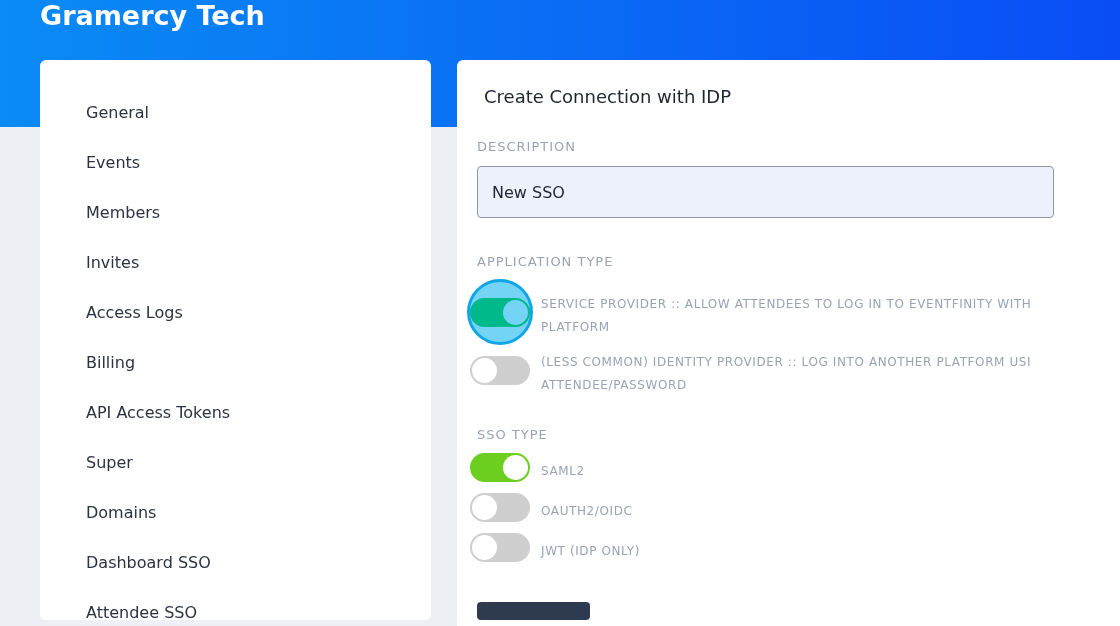 The width and height of the screenshot is (1120, 626). Describe the element at coordinates (608, 96) in the screenshot. I see `form-title: Create Connection with IDP` at that location.